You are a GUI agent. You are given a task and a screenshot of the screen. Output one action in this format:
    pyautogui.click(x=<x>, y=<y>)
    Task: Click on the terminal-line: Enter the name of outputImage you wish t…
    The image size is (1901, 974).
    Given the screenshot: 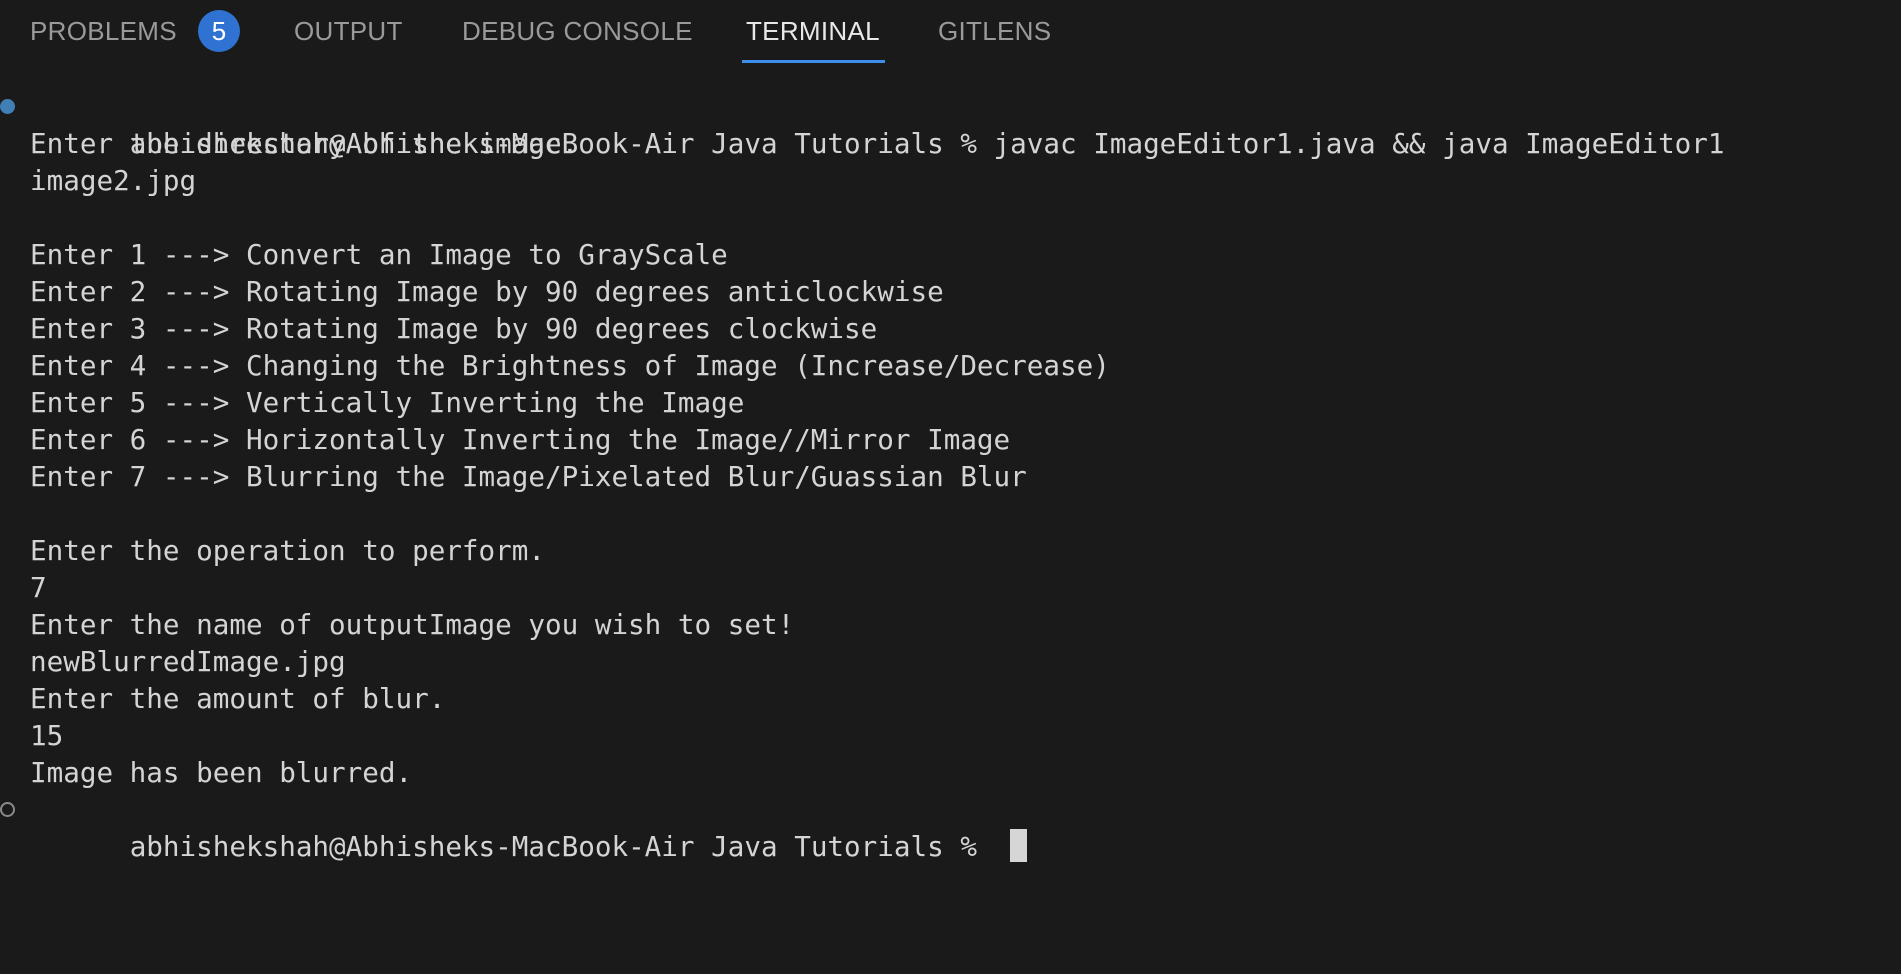 What is the action you would take?
    pyautogui.click(x=412, y=624)
    